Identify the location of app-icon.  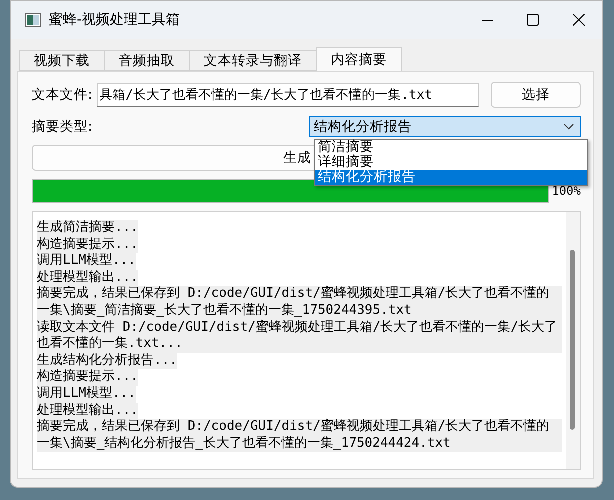
(33, 20).